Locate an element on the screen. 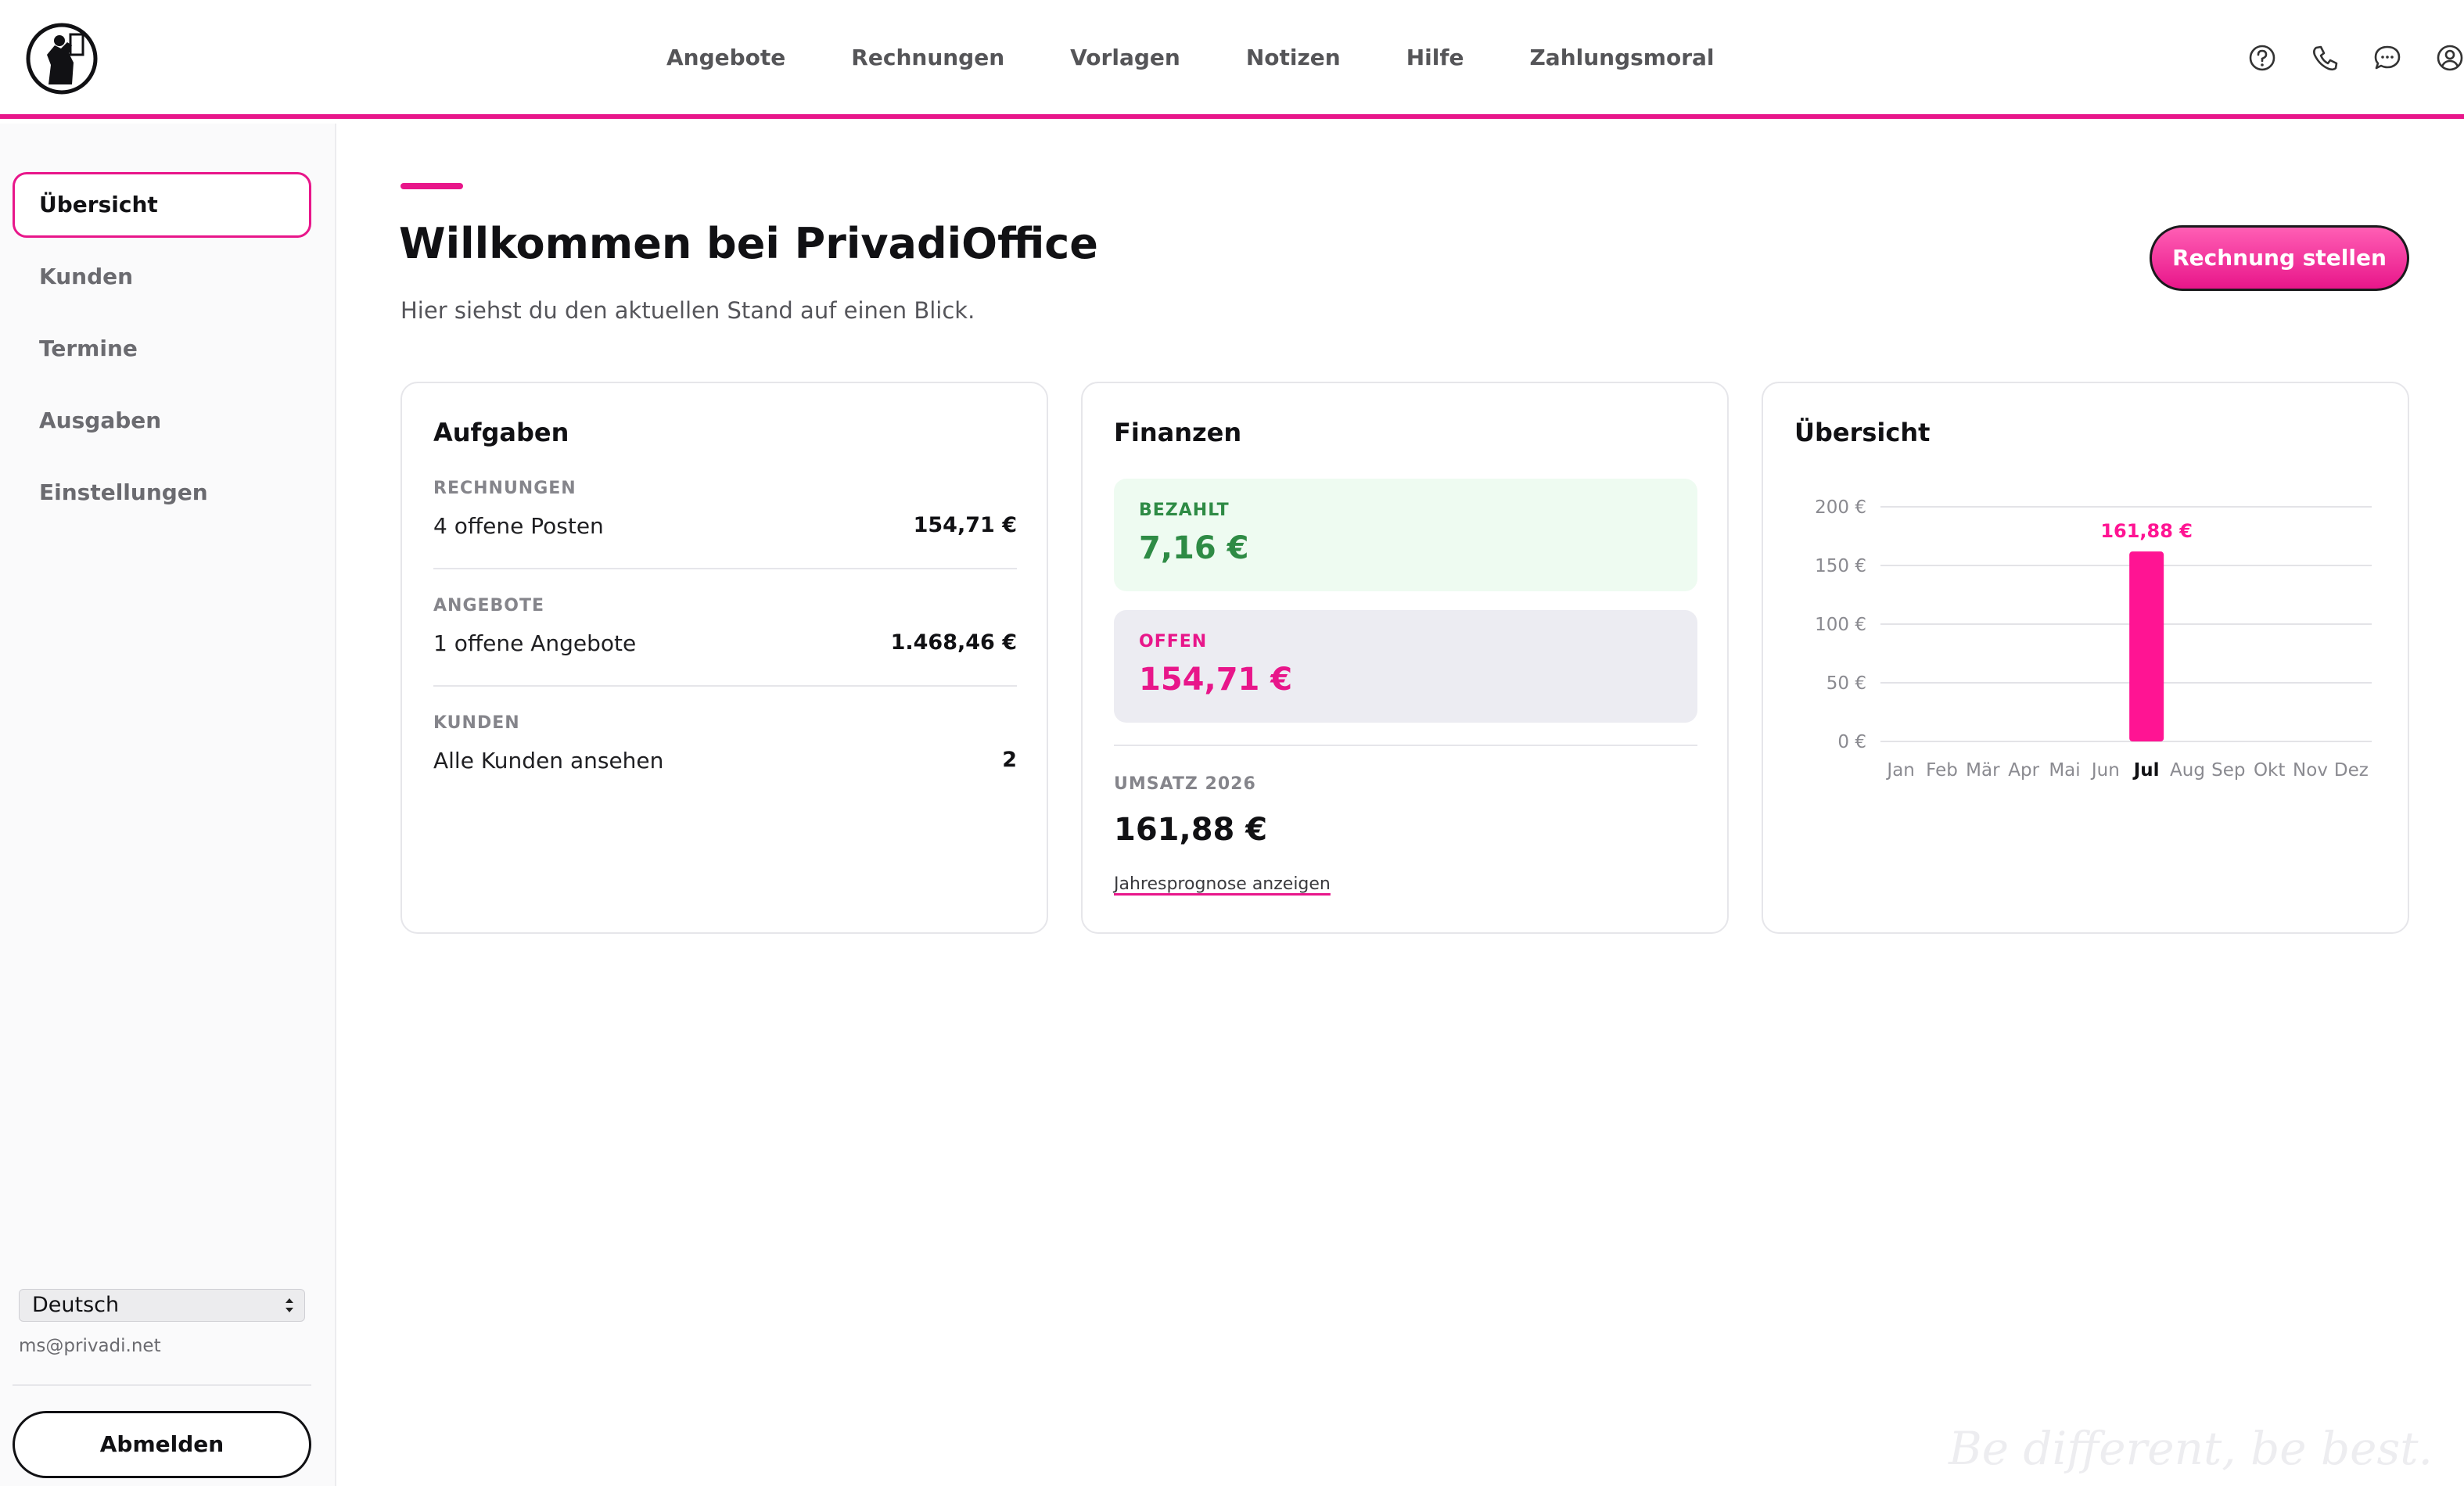  task-label: Alle Kunden ansehen is located at coordinates (548, 761).